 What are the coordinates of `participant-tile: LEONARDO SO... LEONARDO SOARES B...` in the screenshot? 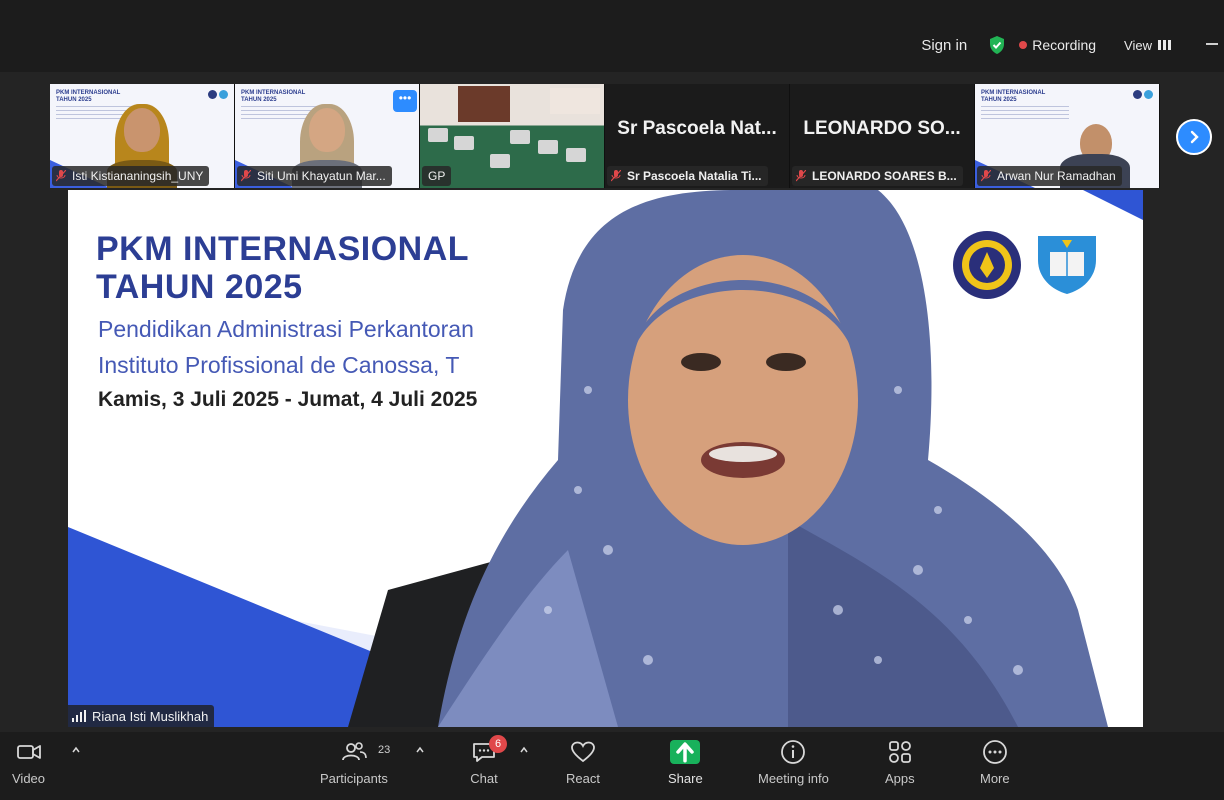 It's located at (882, 136).